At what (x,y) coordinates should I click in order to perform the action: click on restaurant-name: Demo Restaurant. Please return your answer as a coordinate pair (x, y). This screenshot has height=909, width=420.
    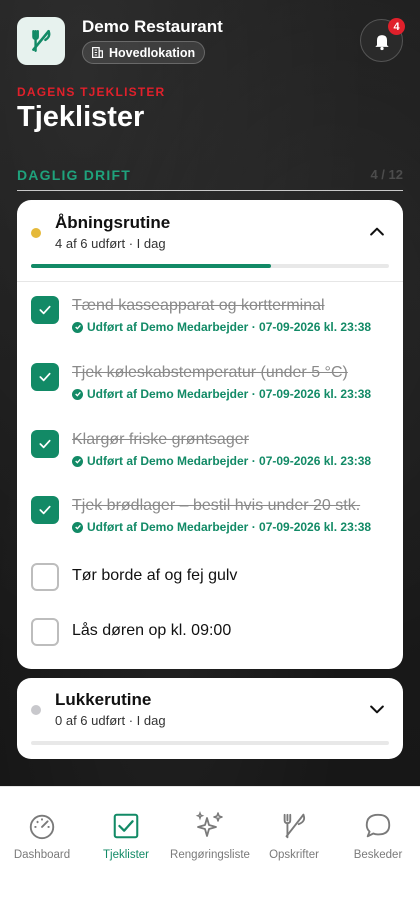
    Looking at the image, I should click on (152, 26).